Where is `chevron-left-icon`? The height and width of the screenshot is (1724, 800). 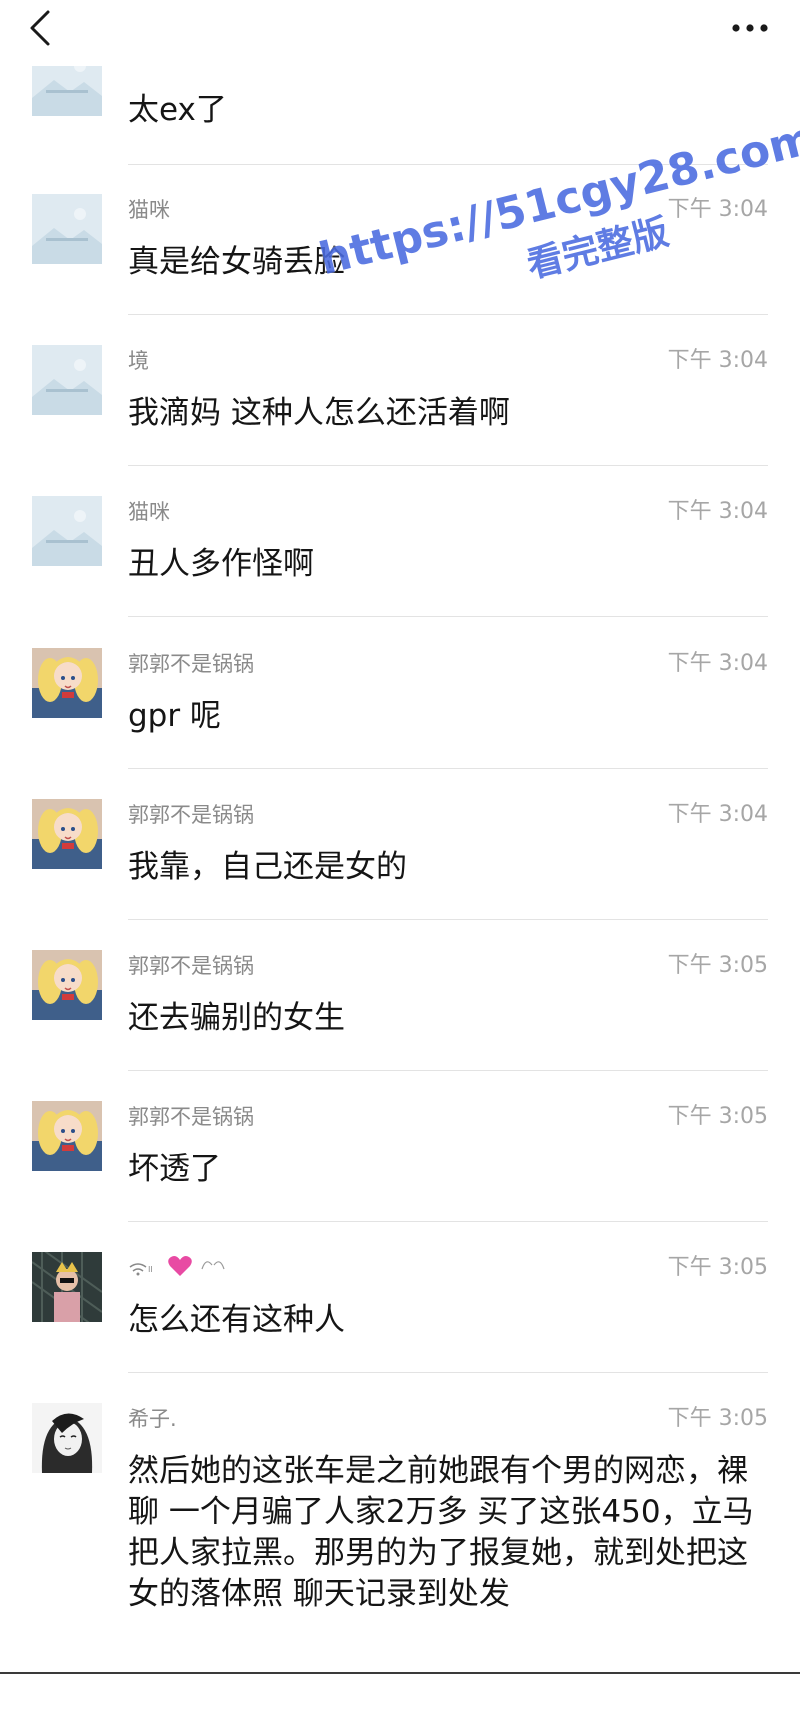 chevron-left-icon is located at coordinates (40, 28).